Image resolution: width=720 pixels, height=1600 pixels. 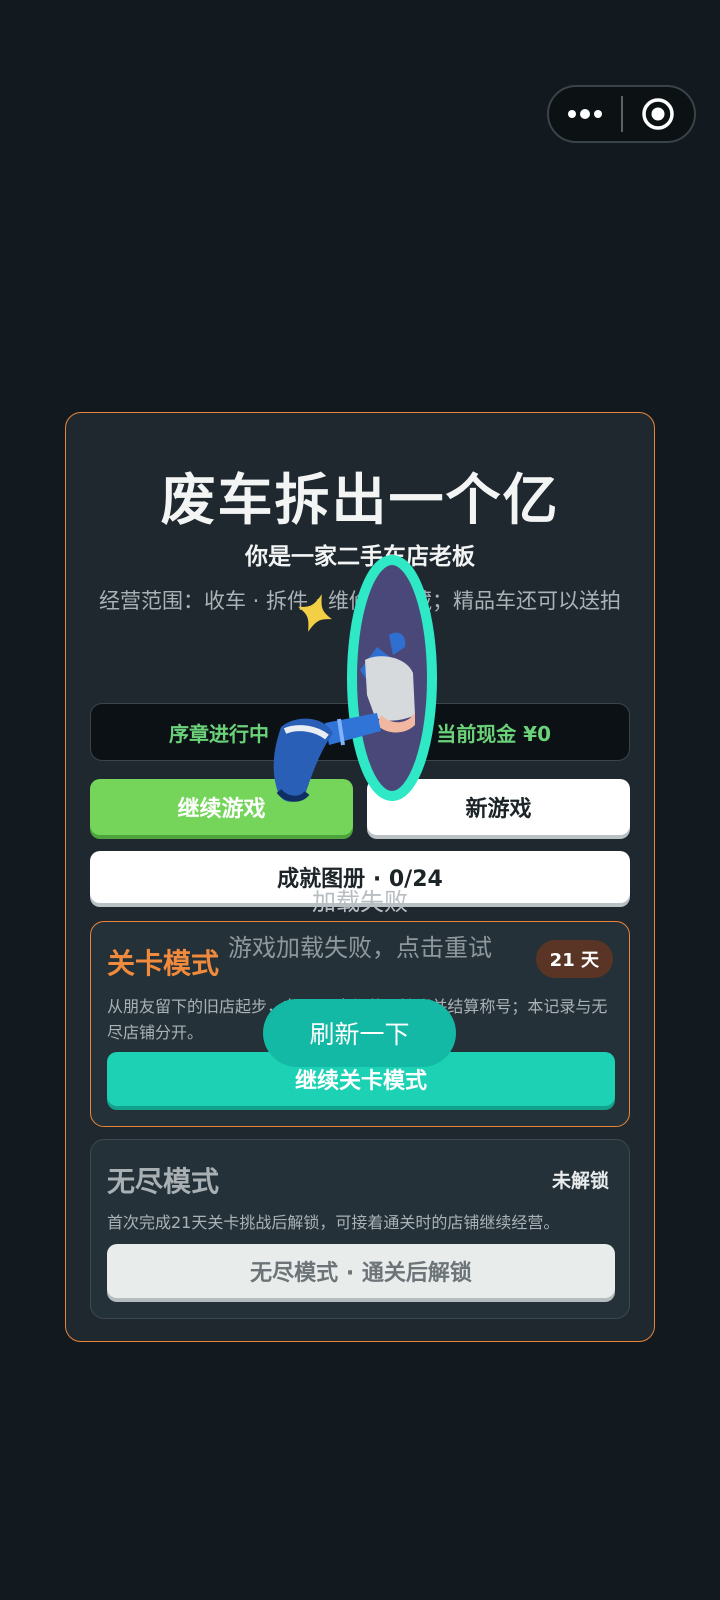 What do you see at coordinates (219, 733) in the screenshot?
I see `chapter-status: 序章进行中` at bounding box center [219, 733].